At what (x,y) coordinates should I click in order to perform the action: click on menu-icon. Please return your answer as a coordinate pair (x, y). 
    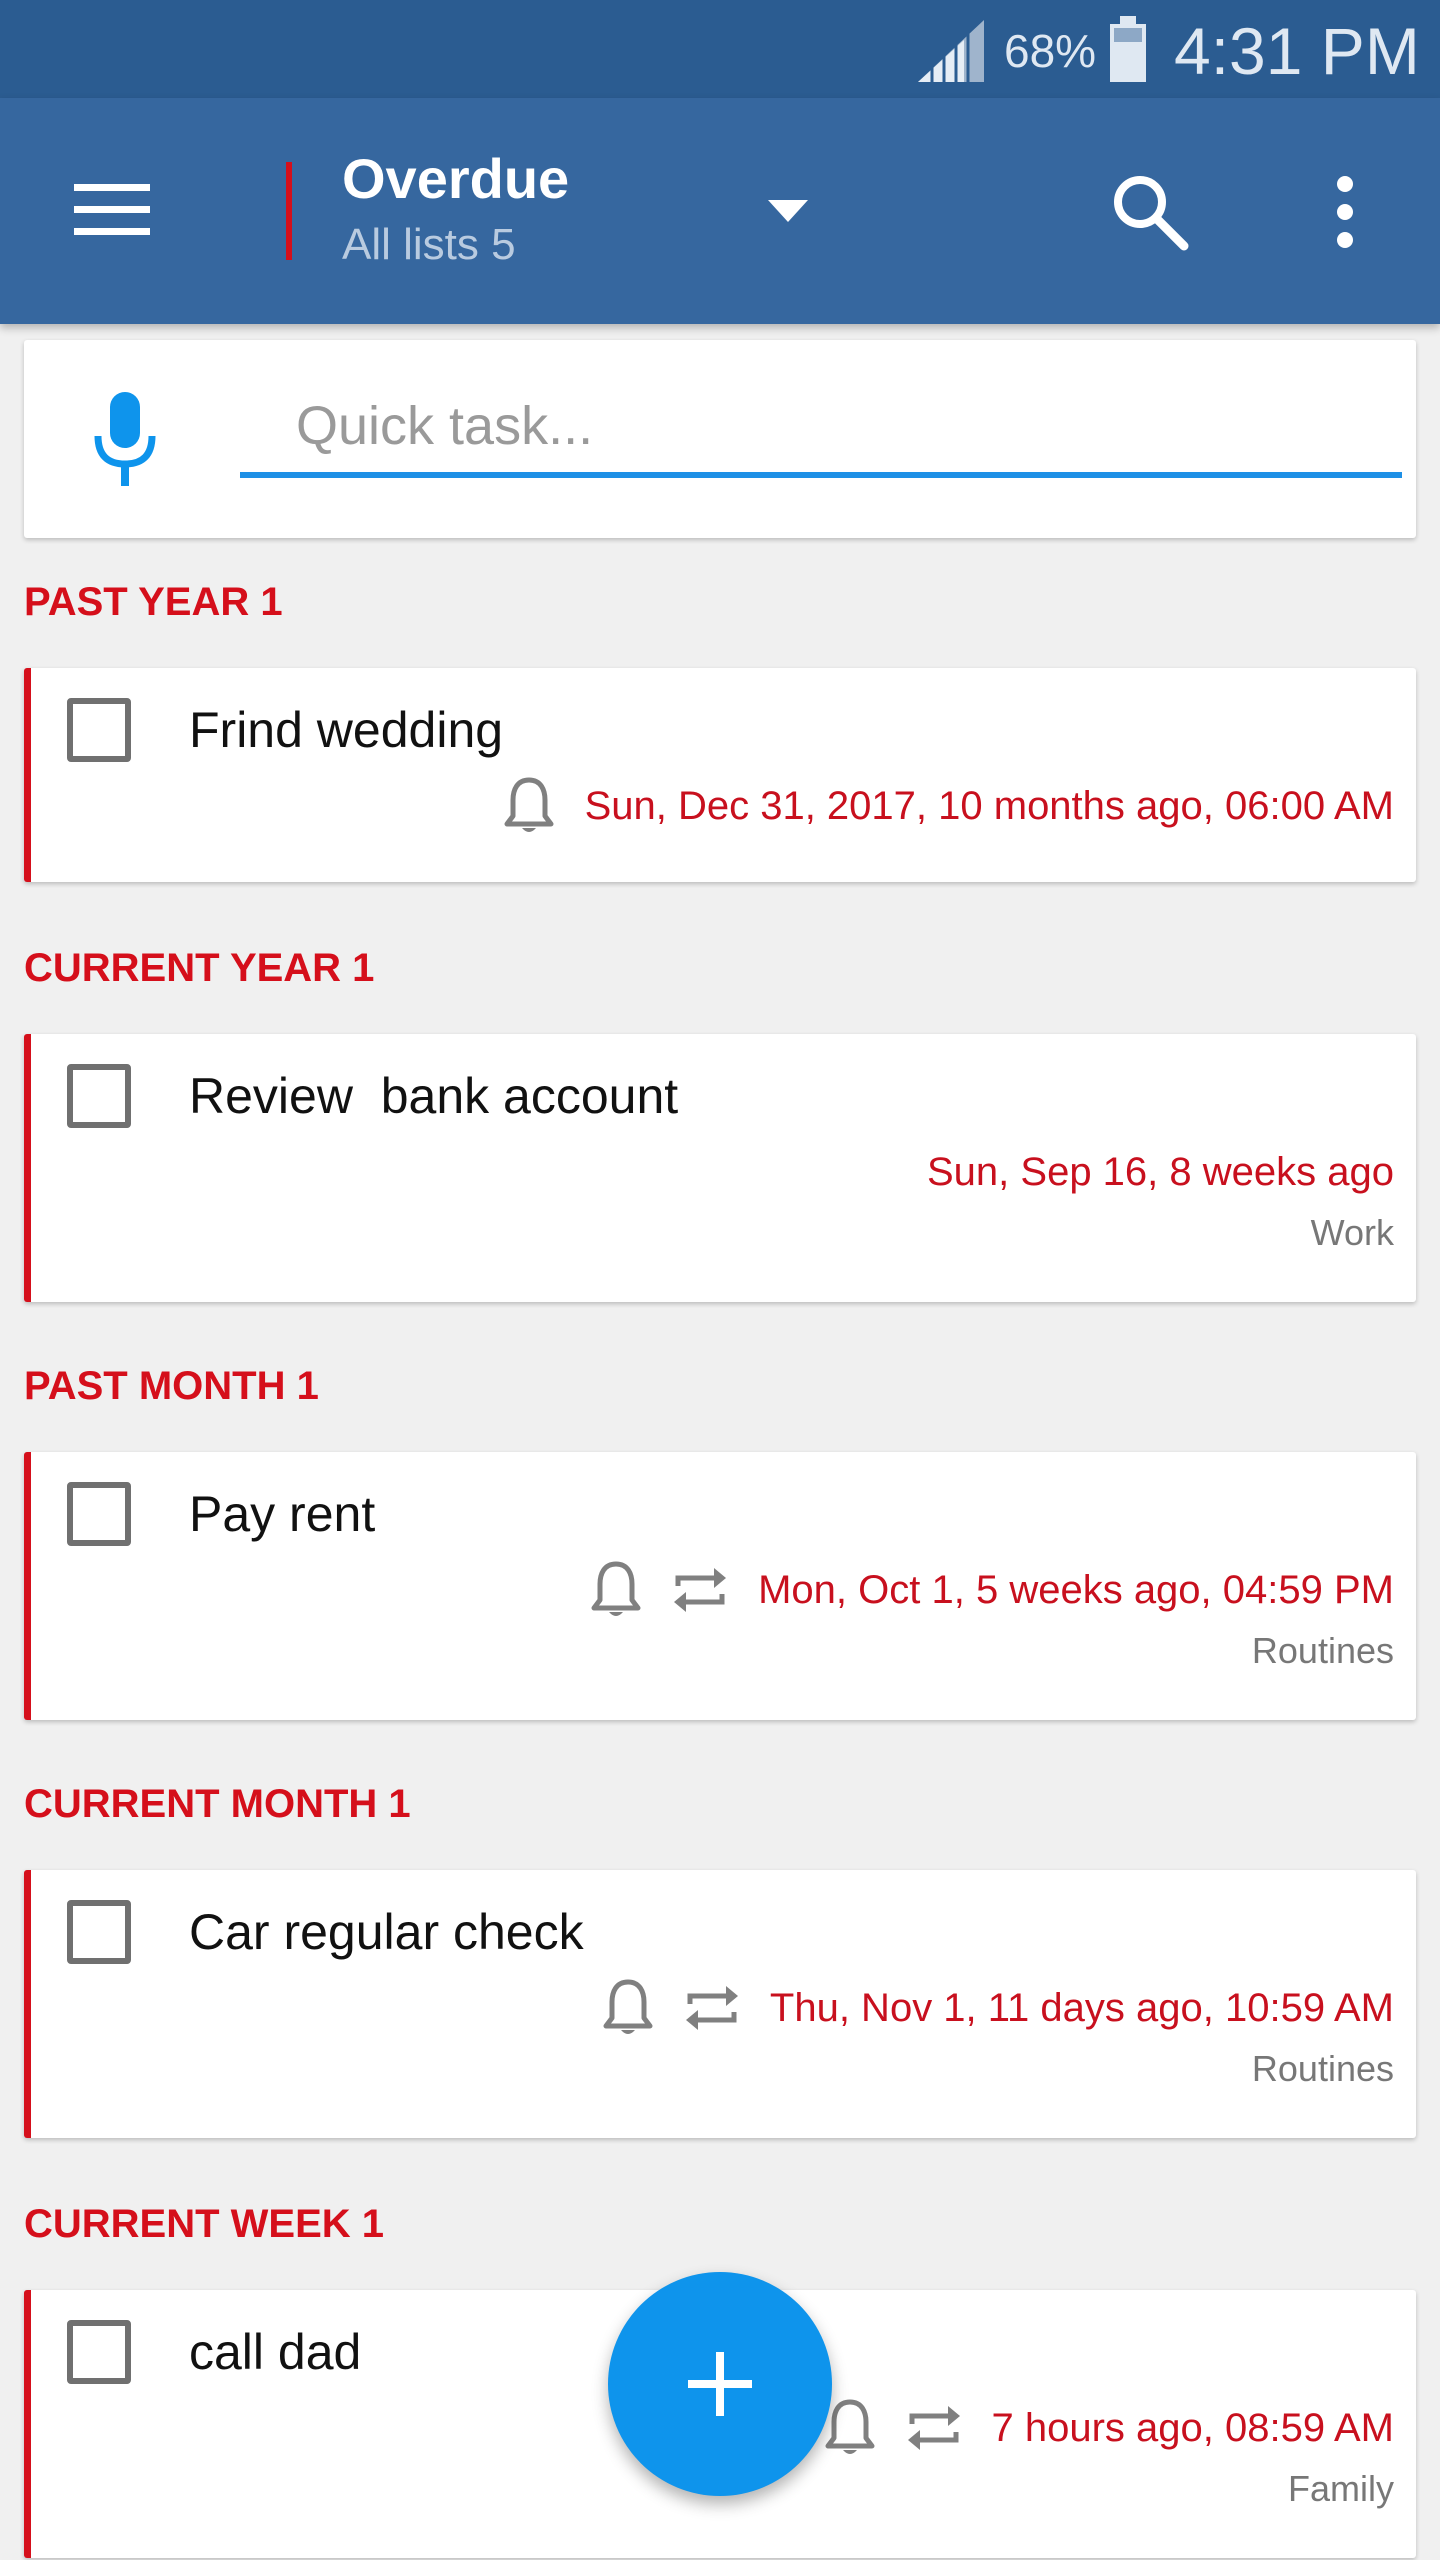
    Looking at the image, I should click on (112, 210).